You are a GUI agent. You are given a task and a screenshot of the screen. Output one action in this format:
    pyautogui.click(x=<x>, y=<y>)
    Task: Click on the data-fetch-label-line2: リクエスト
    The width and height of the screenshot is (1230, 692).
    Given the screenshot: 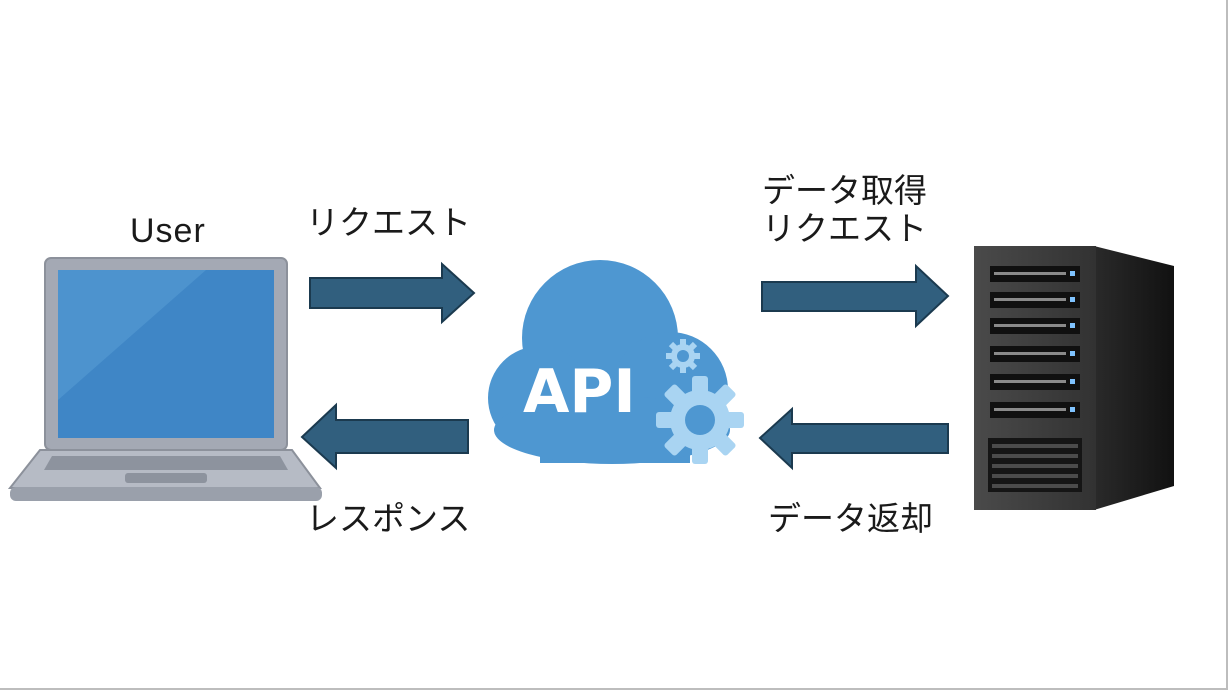 What is the action you would take?
    pyautogui.click(x=844, y=228)
    